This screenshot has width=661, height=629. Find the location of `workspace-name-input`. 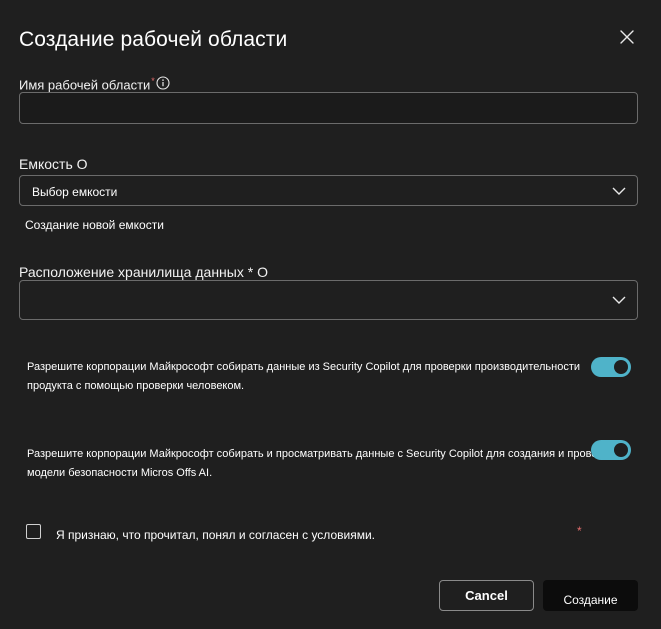

workspace-name-input is located at coordinates (328, 108).